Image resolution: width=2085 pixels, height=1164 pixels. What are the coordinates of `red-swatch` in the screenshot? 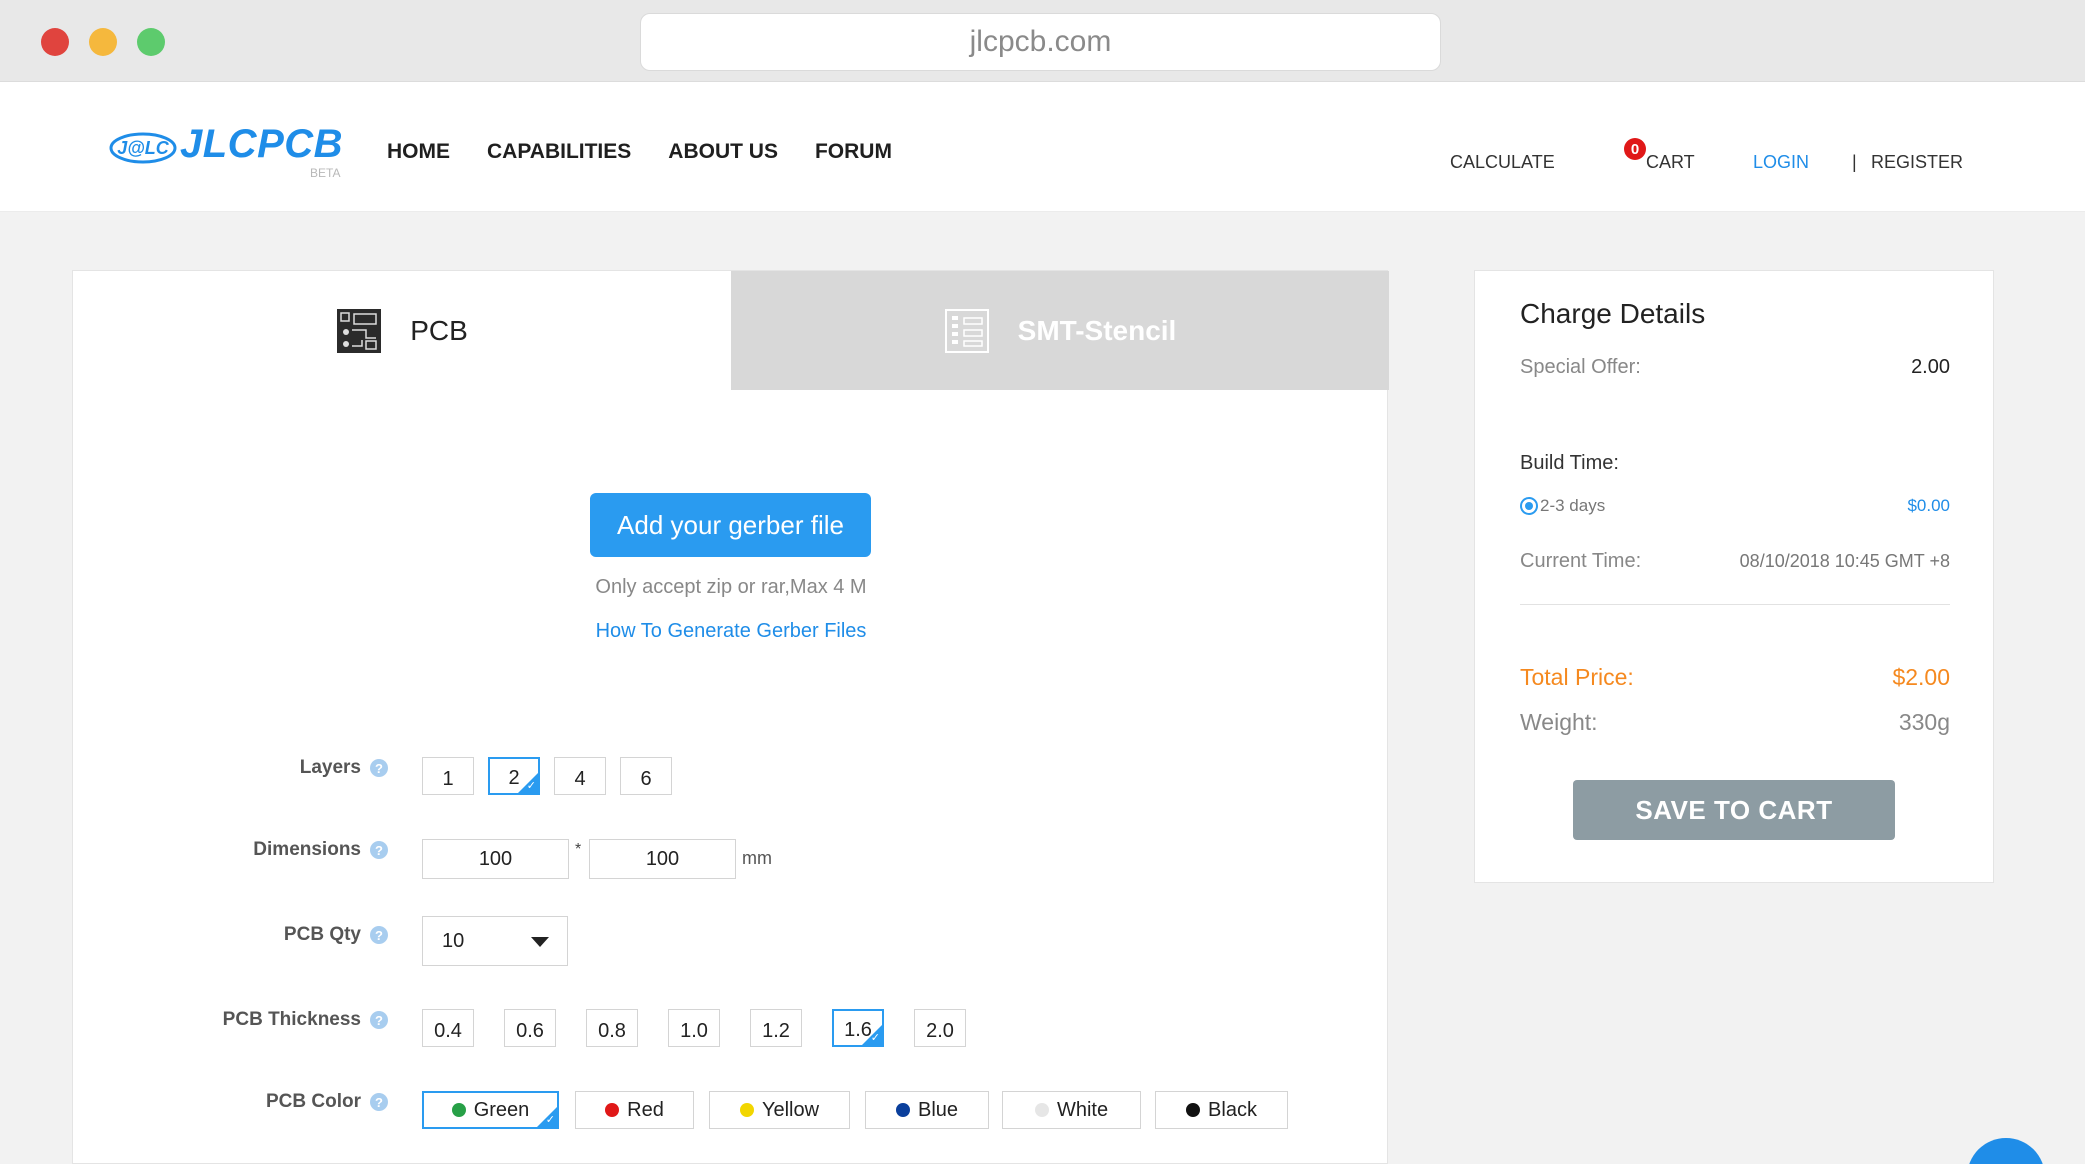 It's located at (612, 1110).